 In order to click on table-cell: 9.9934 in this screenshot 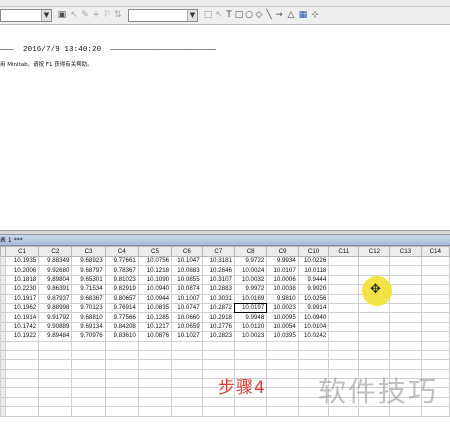, I will do `click(282, 261)`.